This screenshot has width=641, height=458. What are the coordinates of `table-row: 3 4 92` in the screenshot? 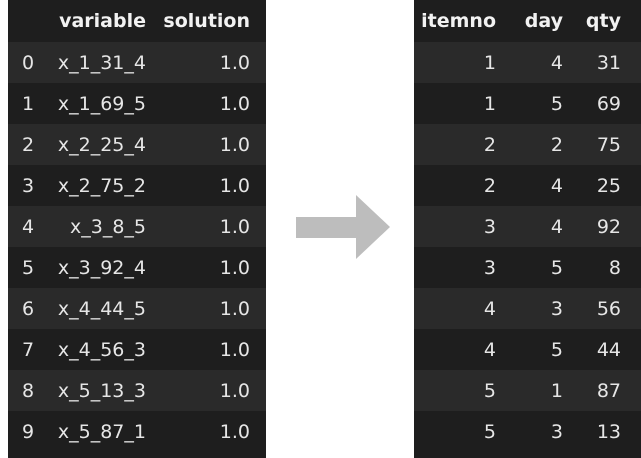 It's located at (527, 226).